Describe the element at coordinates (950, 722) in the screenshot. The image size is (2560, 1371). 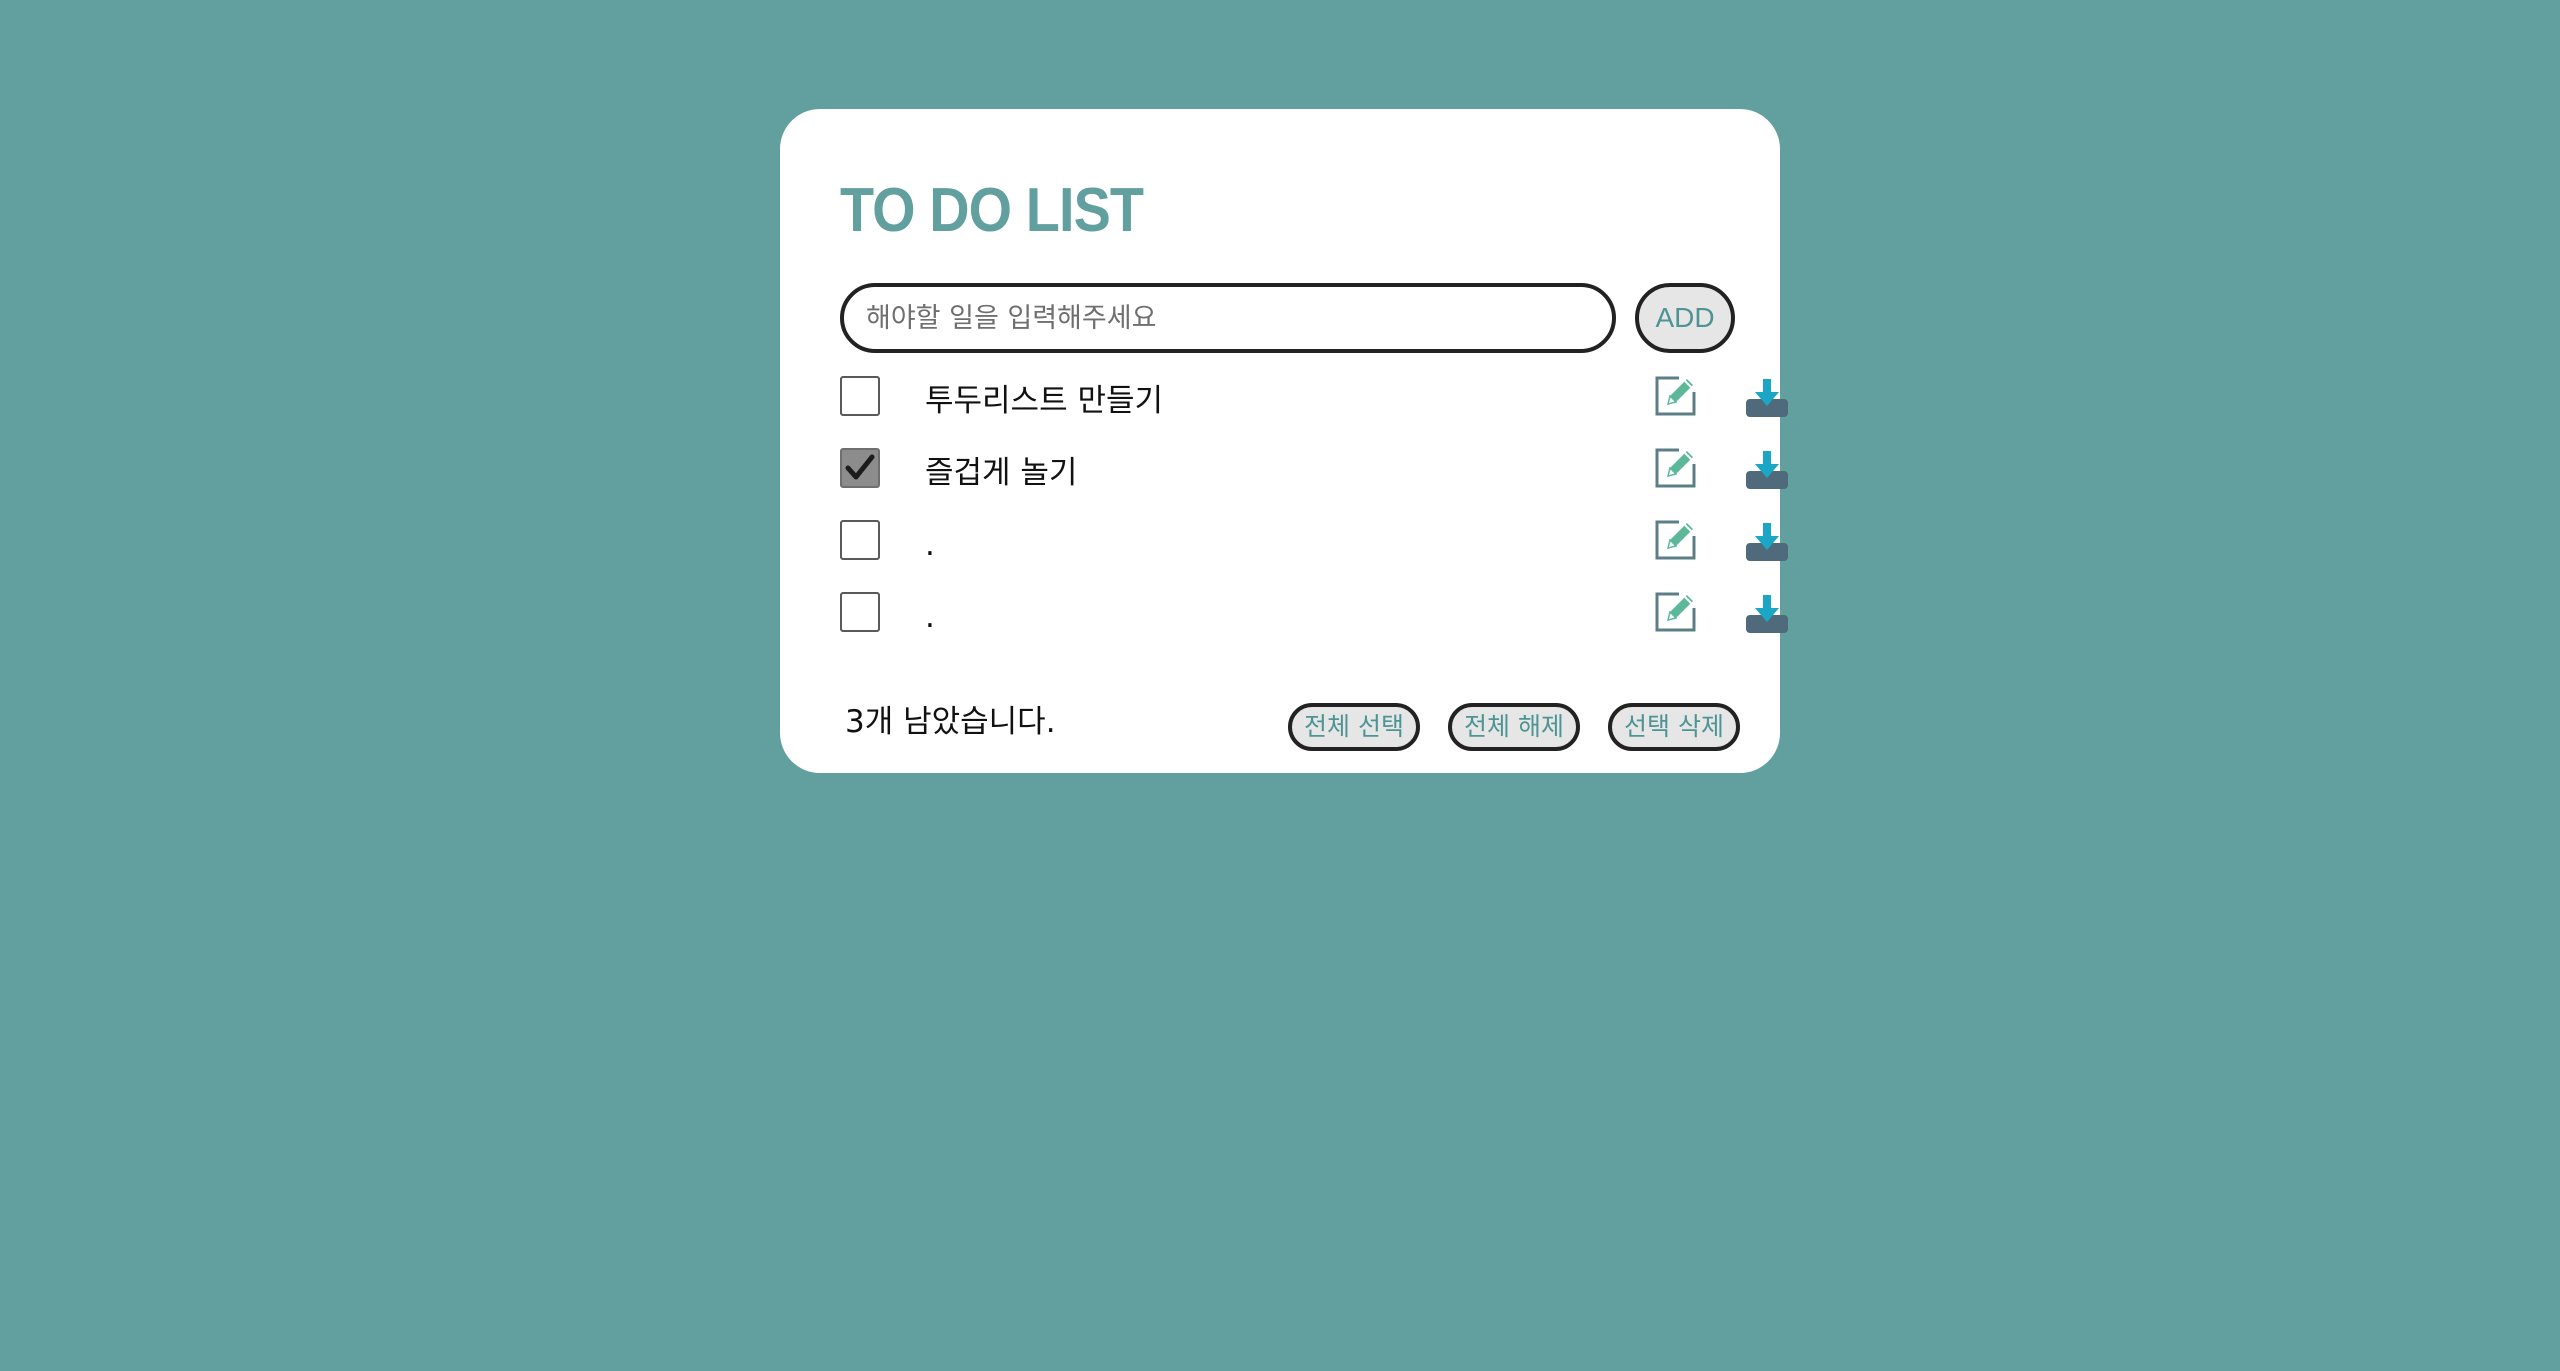
I see `remaining-count: 3개 남았습니다.` at that location.